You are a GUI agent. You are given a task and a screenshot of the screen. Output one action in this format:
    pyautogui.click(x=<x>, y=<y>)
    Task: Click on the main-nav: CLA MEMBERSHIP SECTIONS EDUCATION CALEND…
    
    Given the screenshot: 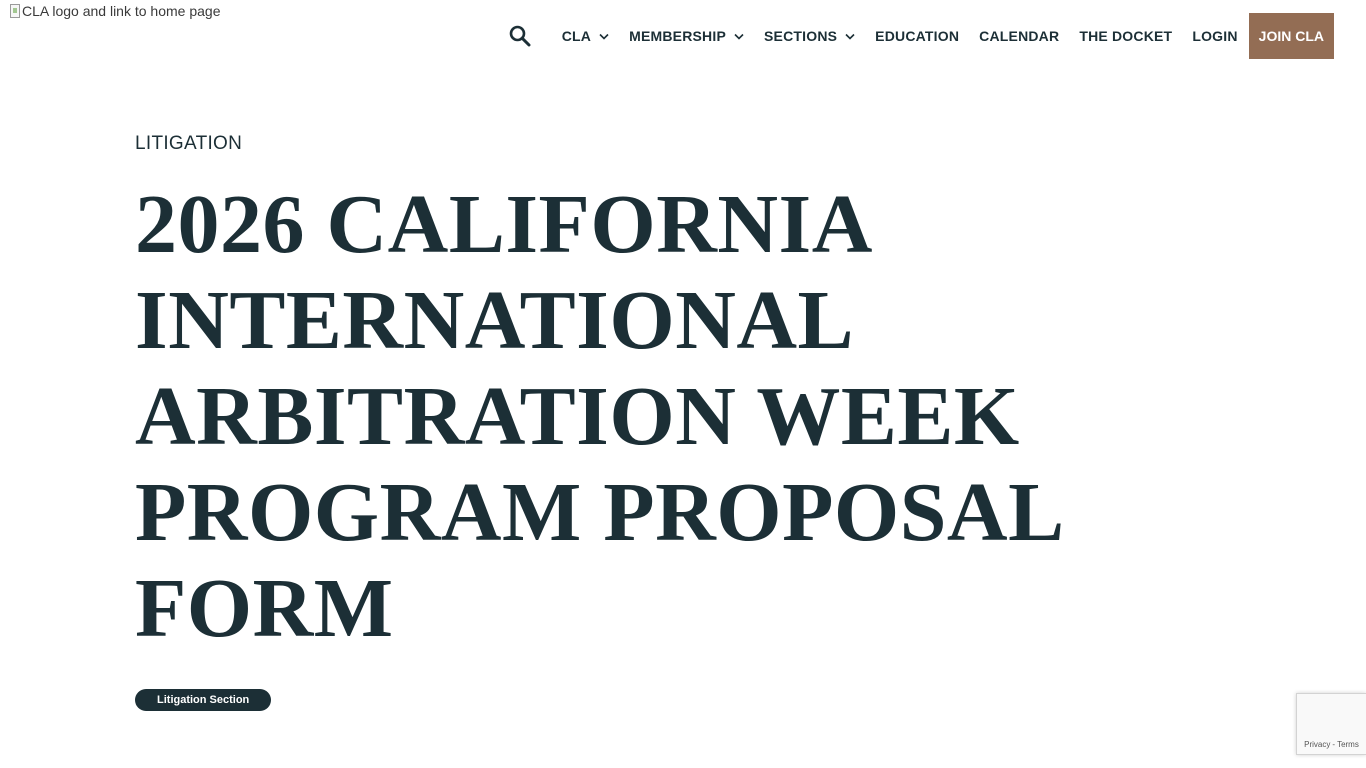 What is the action you would take?
    pyautogui.click(x=921, y=36)
    